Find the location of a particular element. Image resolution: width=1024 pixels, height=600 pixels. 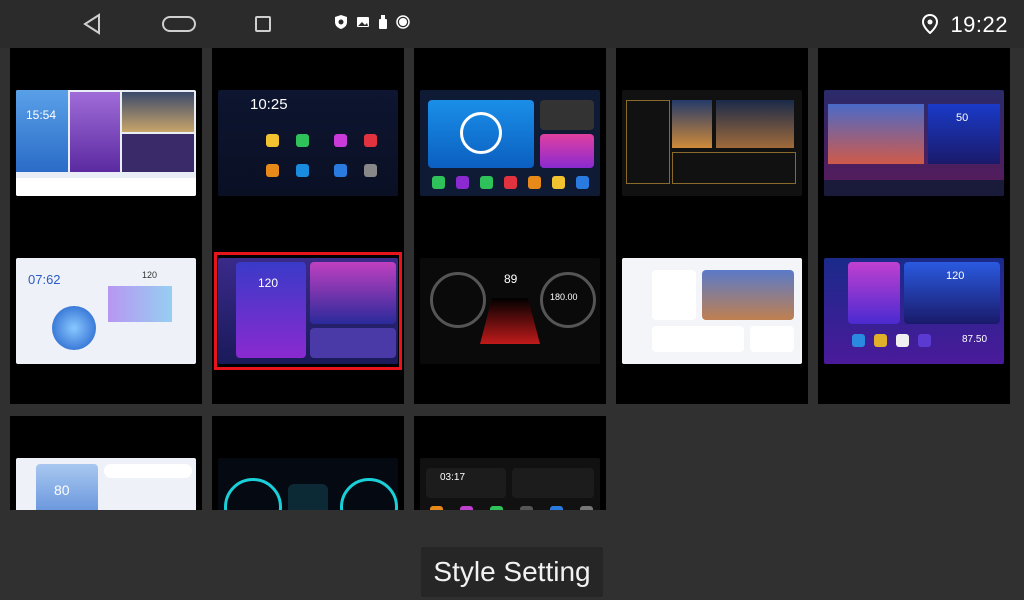

style-thumbnail: 10:25 is located at coordinates (308, 142).